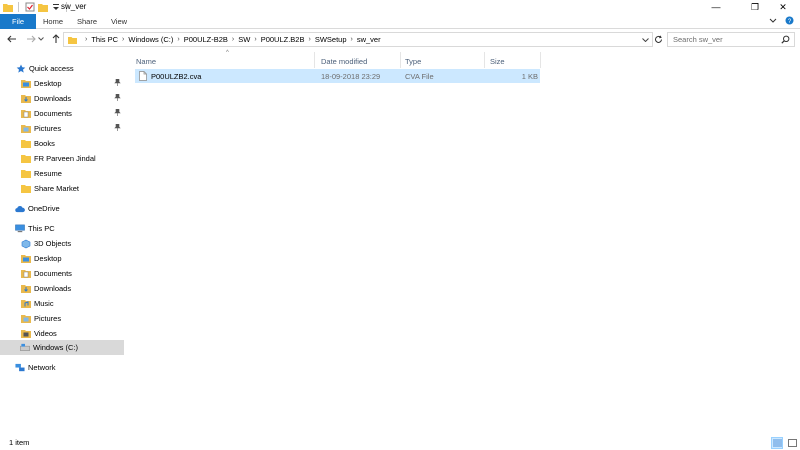  What do you see at coordinates (62, 208) in the screenshot?
I see `nav-onedrive: OneDrive` at bounding box center [62, 208].